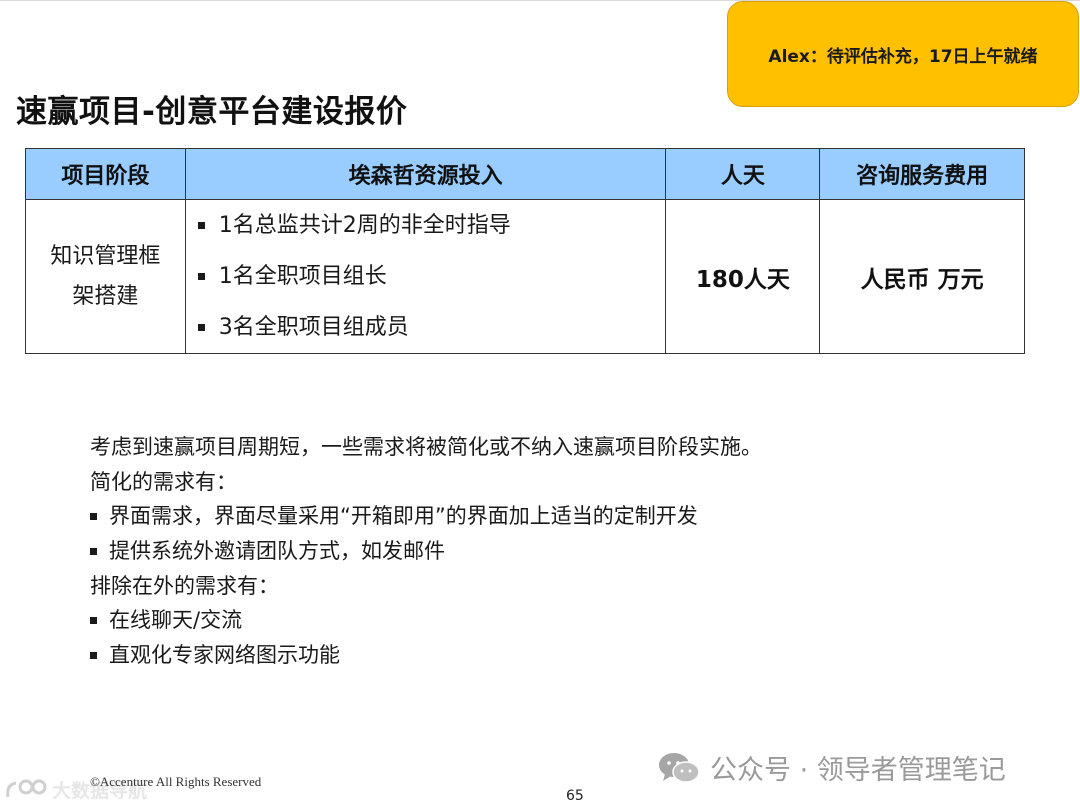 Image resolution: width=1080 pixels, height=810 pixels. I want to click on list-item: 界面需求，界面尽量采用“开箱即用”的界面加上适当的定制开发, so click(426, 516).